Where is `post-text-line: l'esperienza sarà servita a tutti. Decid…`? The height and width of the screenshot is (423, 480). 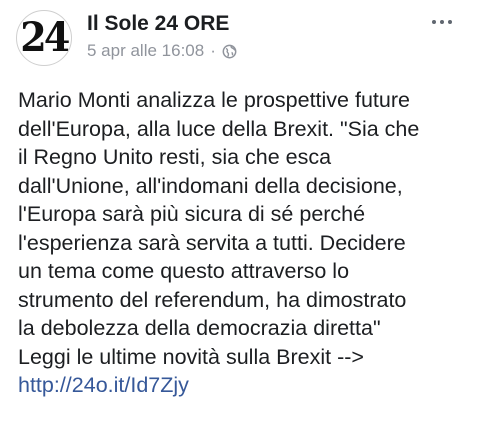 post-text-line: l'esperienza sarà servita a tutti. Decid… is located at coordinates (212, 242).